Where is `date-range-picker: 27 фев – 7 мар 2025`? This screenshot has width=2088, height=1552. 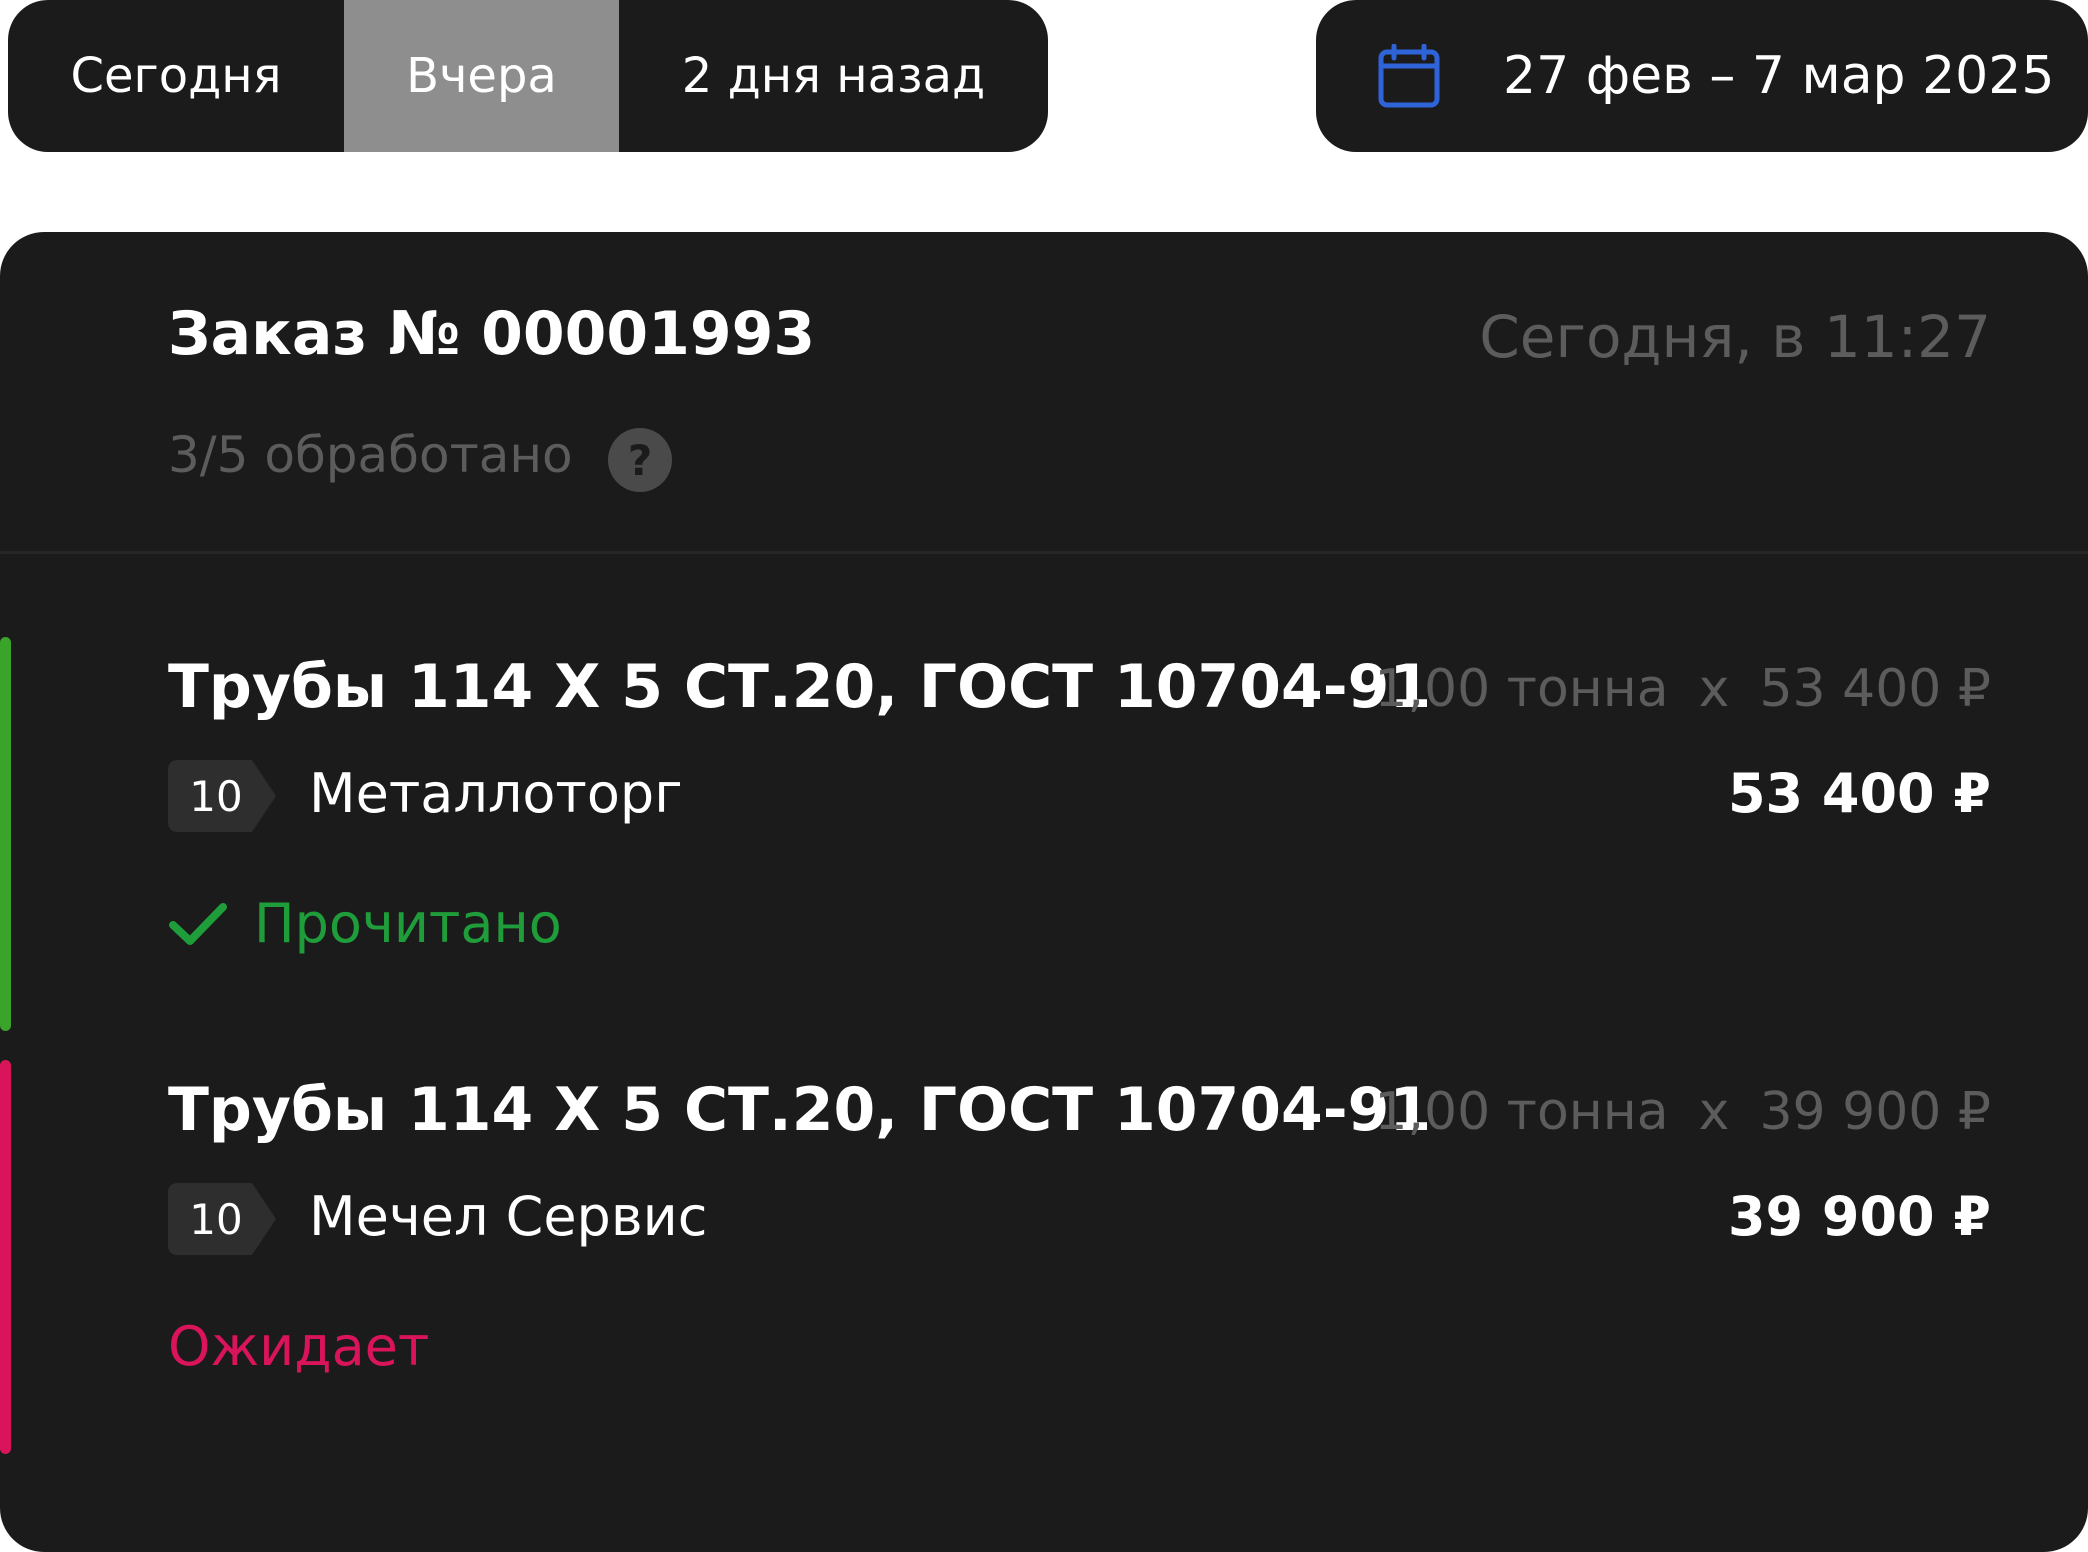
date-range-picker: 27 фев – 7 мар 2025 is located at coordinates (1702, 76).